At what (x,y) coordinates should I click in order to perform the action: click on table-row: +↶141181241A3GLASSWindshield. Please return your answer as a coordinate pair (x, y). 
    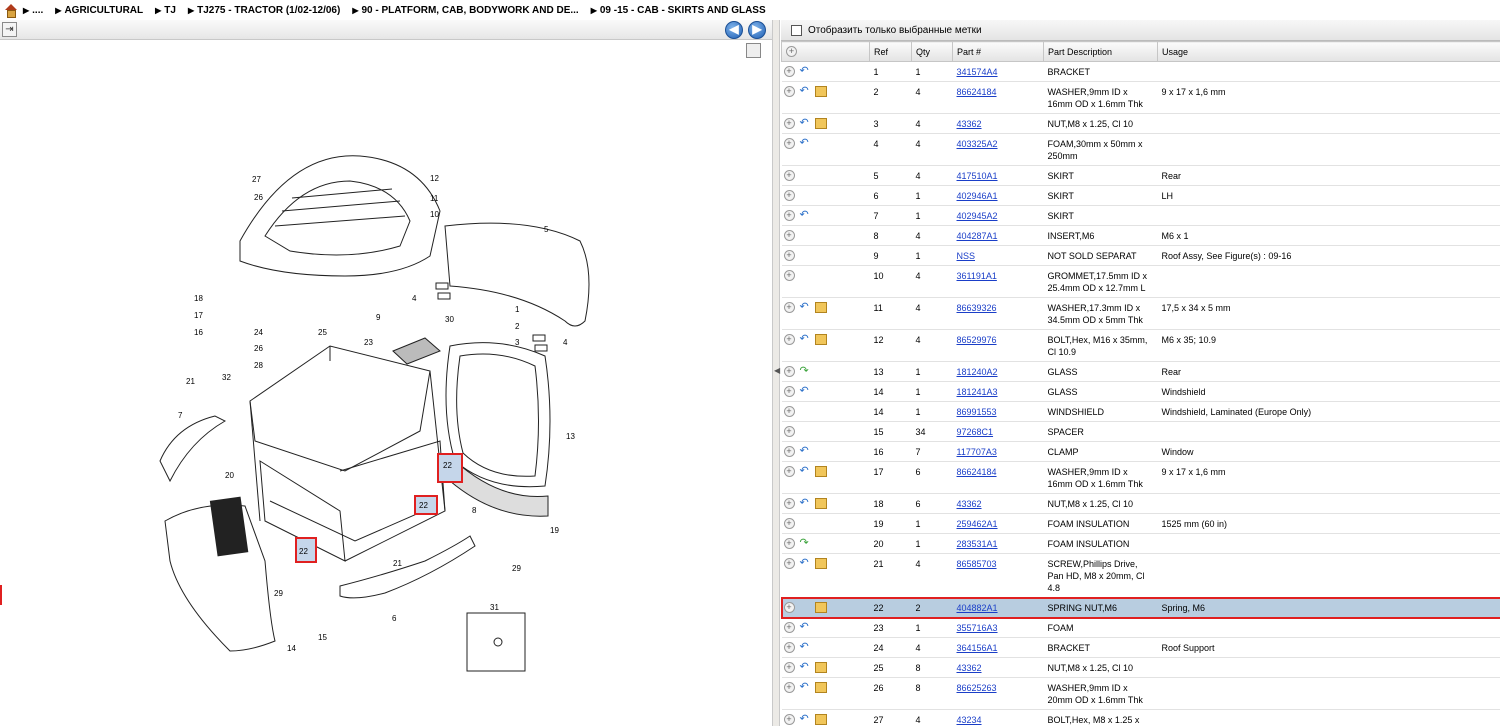
    Looking at the image, I should click on (1141, 392).